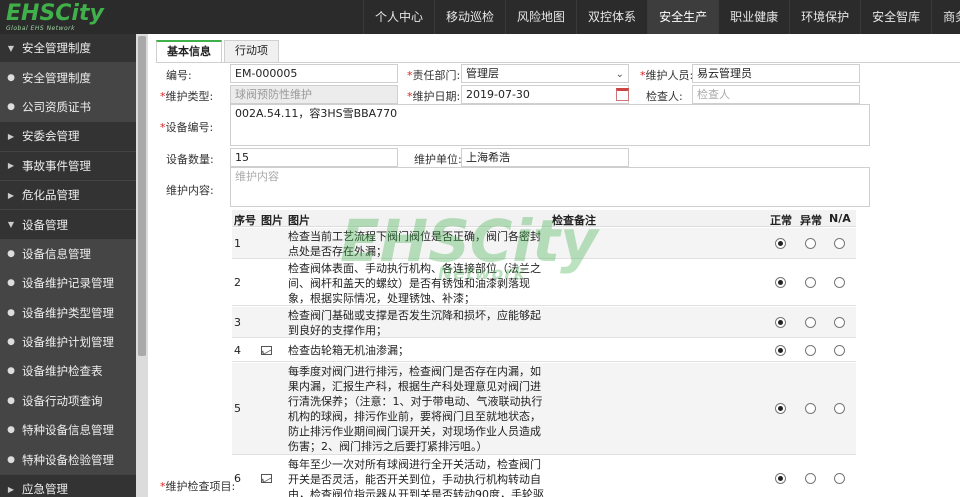 This screenshot has height=497, width=960. I want to click on code-field: EM-000005, so click(314, 73).